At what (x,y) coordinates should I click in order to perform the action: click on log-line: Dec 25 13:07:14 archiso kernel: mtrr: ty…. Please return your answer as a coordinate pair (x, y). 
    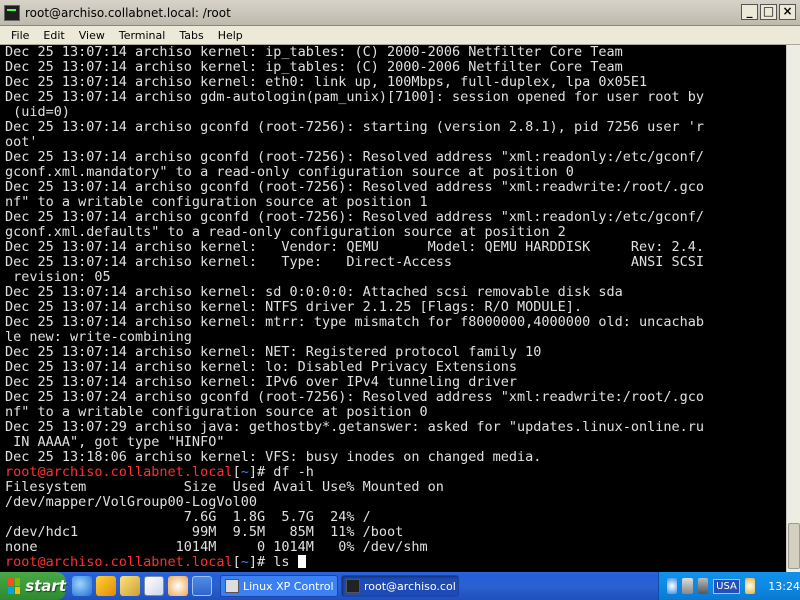
    Looking at the image, I should click on (354, 322).